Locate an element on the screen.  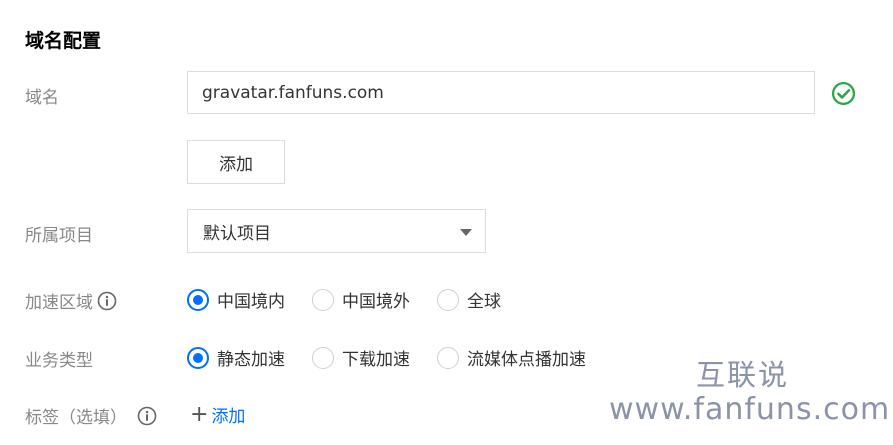
region-radio-group: 中国境内 中国境外 全球 is located at coordinates (357, 299).